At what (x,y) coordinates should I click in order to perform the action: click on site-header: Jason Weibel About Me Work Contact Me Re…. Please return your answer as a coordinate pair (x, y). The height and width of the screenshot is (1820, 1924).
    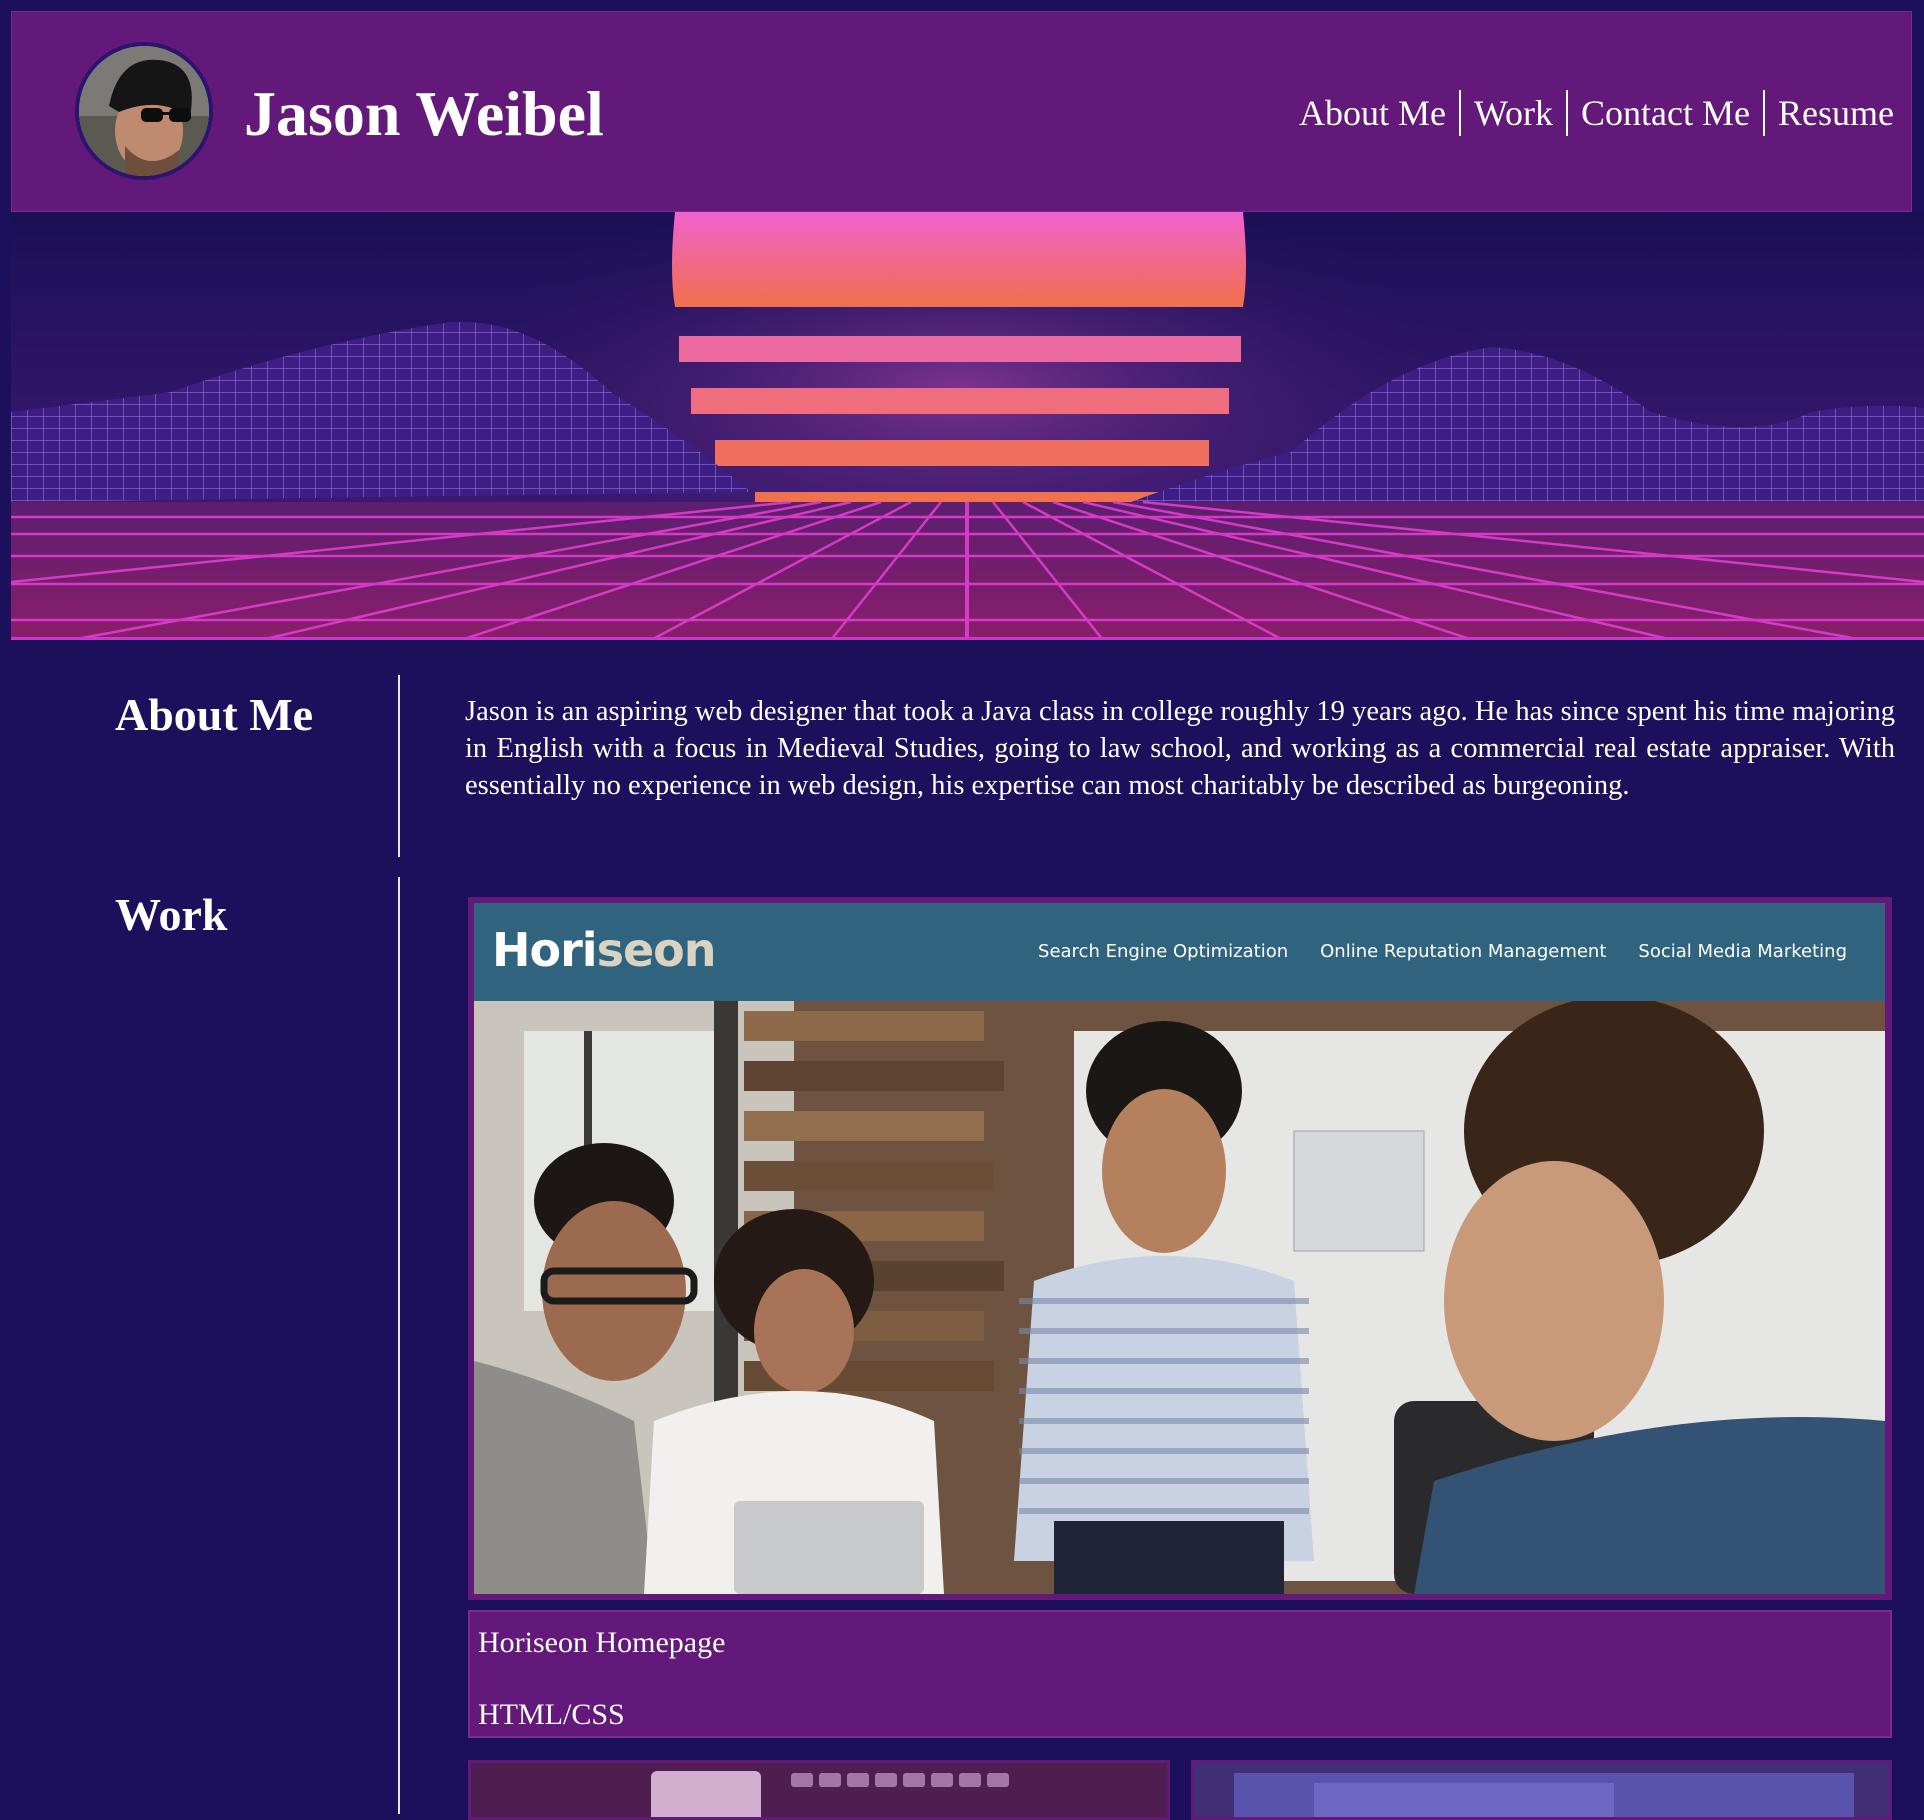
    Looking at the image, I should click on (961, 111).